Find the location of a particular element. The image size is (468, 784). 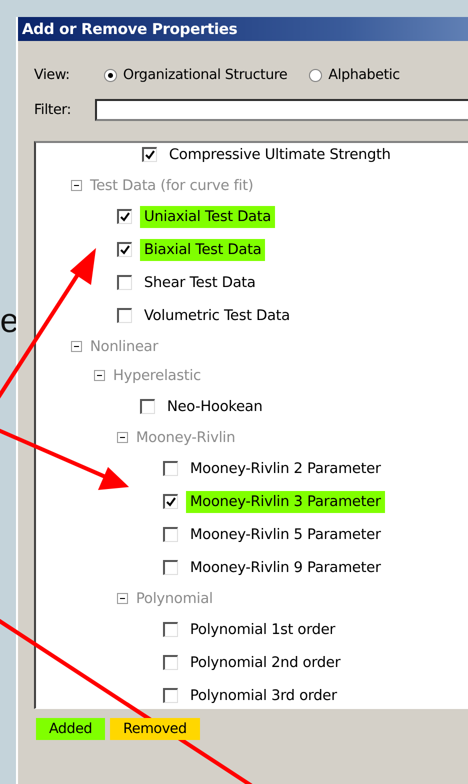

radio-option: Organizational Structure is located at coordinates (196, 75).